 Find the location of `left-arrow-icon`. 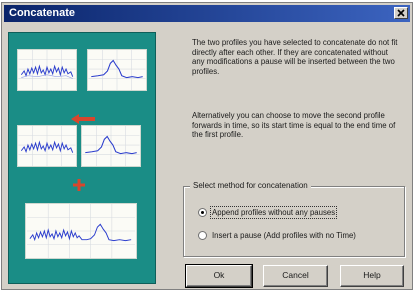

left-arrow-icon is located at coordinates (83, 119).